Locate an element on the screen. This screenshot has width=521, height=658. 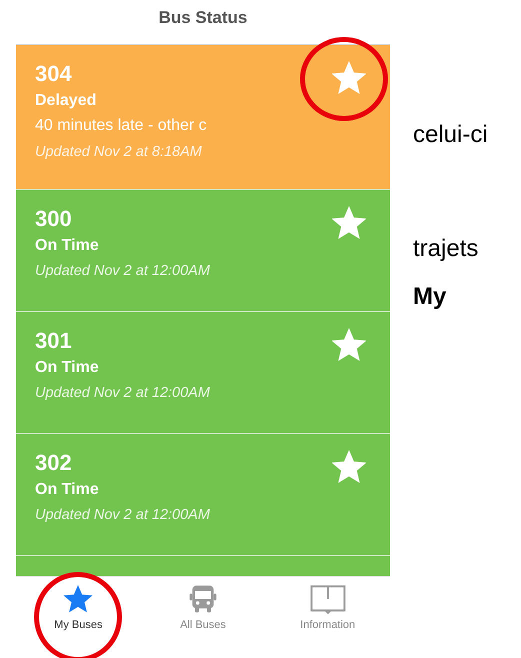
tab-bar-item: Information is located at coordinates (327, 616).